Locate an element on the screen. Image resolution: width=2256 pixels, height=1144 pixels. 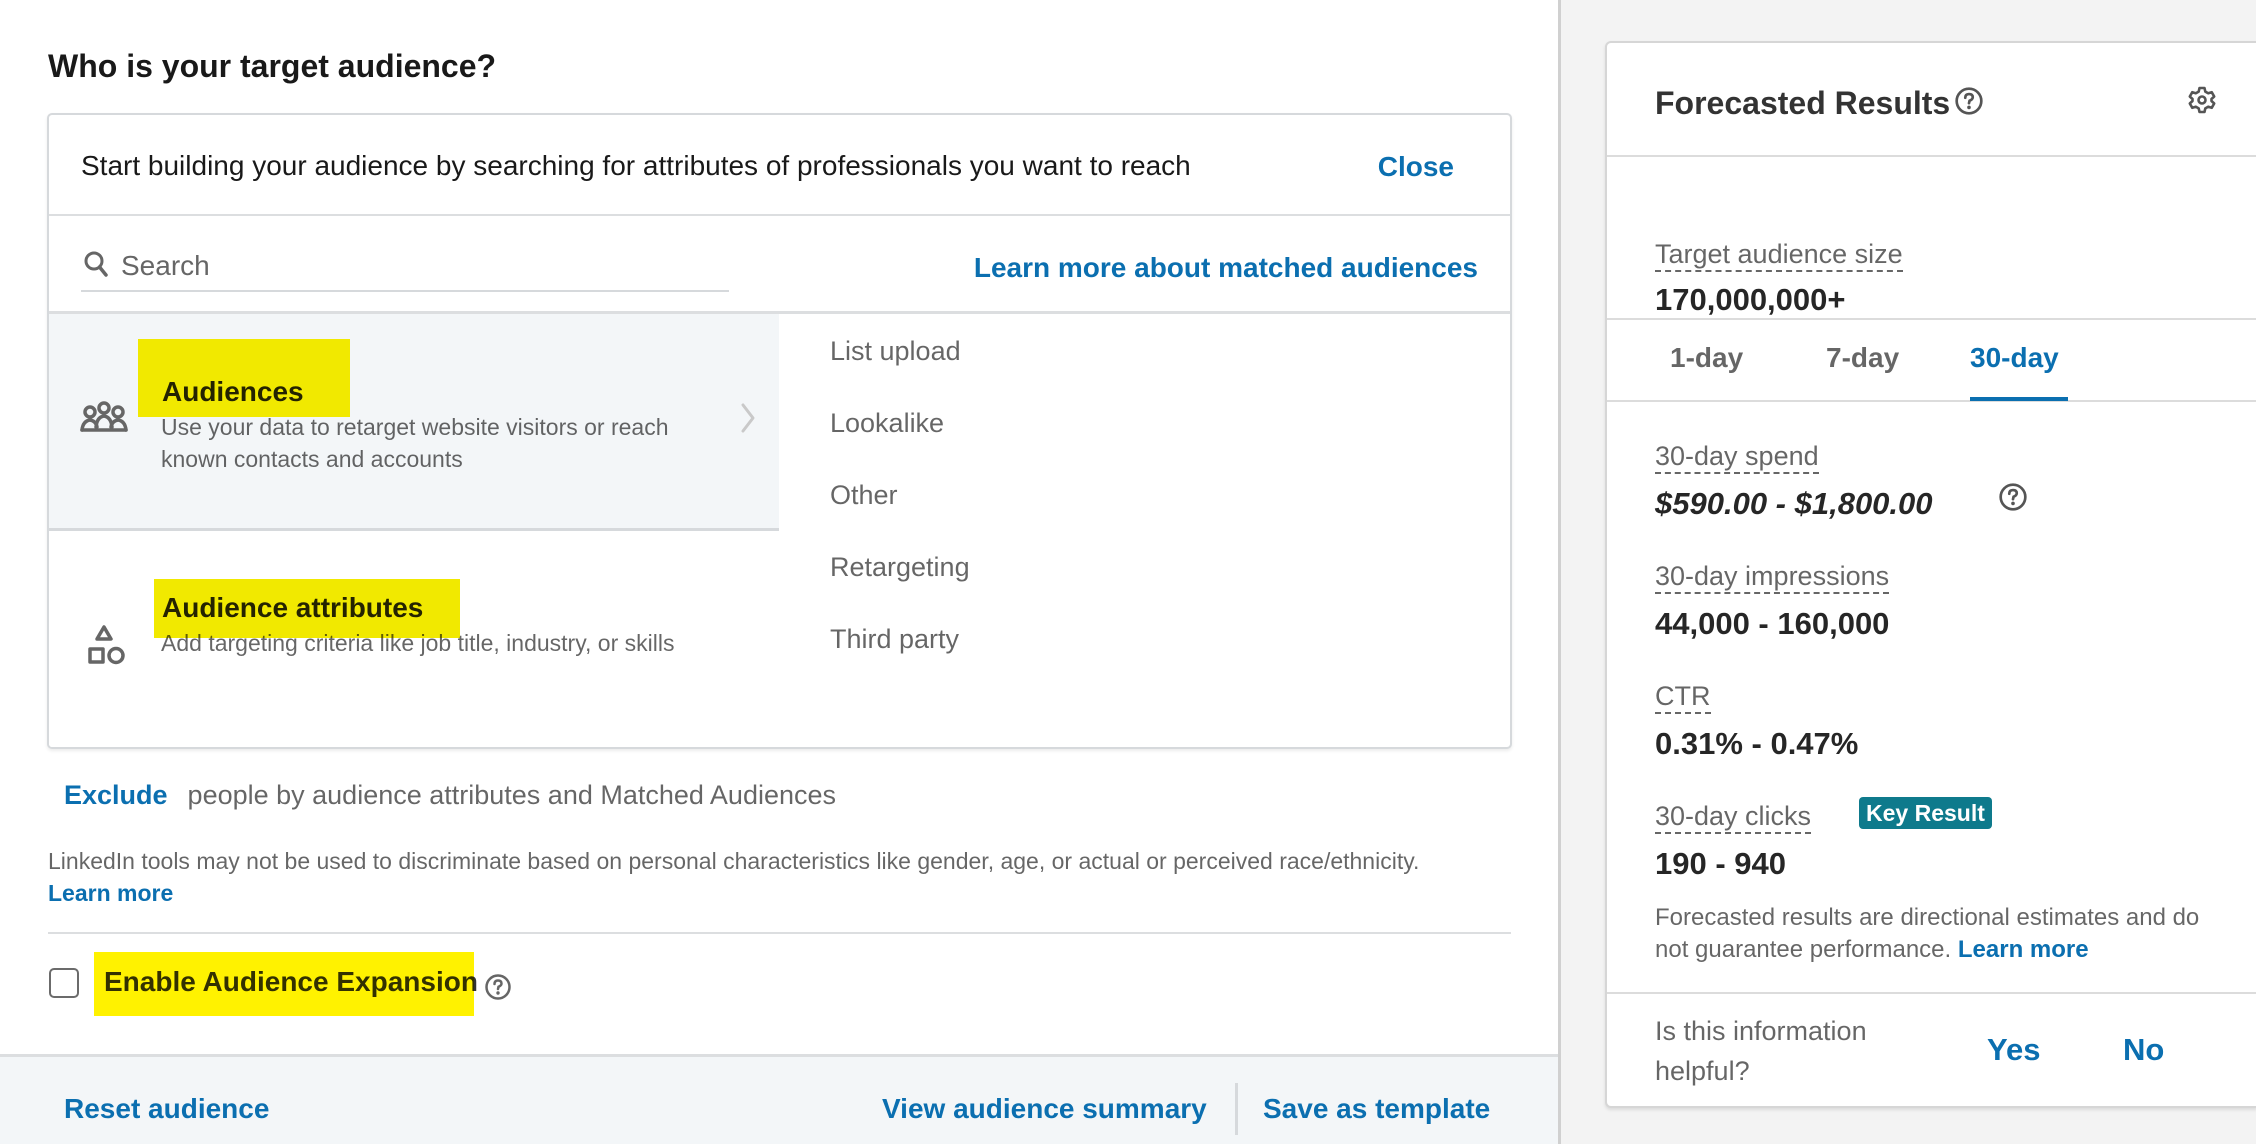
view-audience-summary-button: View audience summary is located at coordinates (1044, 1109).